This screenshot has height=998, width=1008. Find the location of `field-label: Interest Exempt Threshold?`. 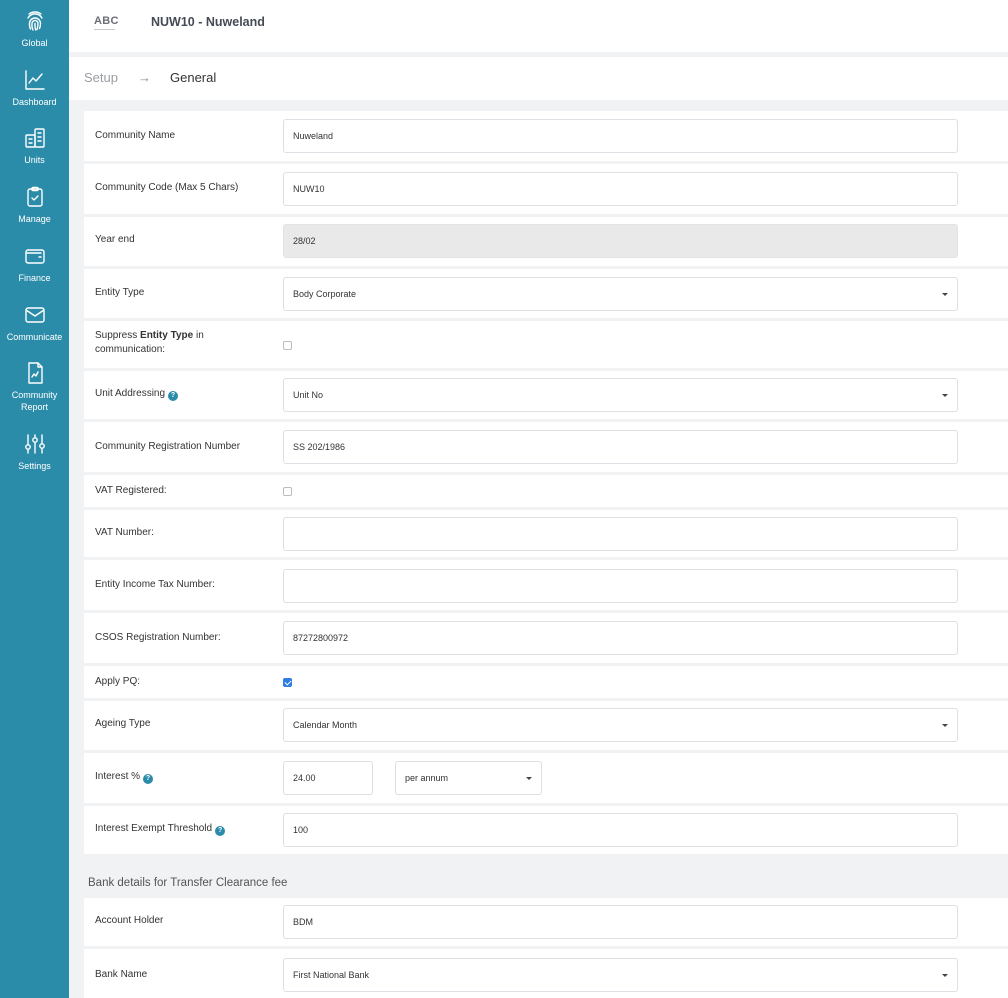

field-label: Interest Exempt Threshold? is located at coordinates (160, 829).